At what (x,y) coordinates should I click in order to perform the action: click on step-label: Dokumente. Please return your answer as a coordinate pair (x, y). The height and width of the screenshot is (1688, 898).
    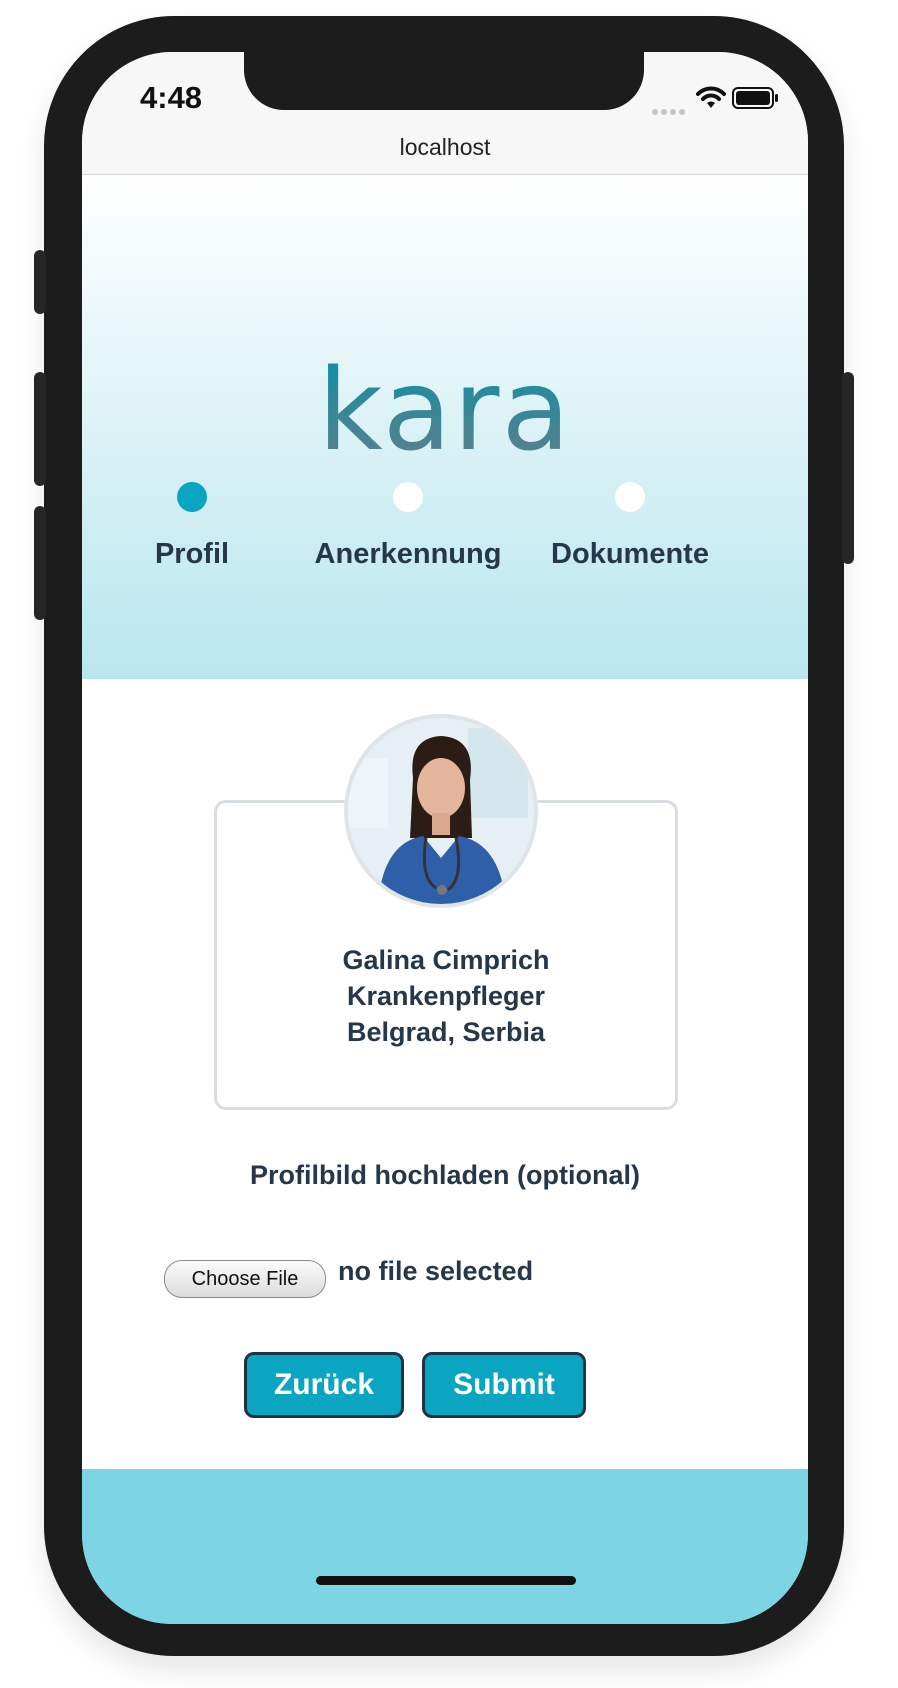
    Looking at the image, I should click on (630, 554).